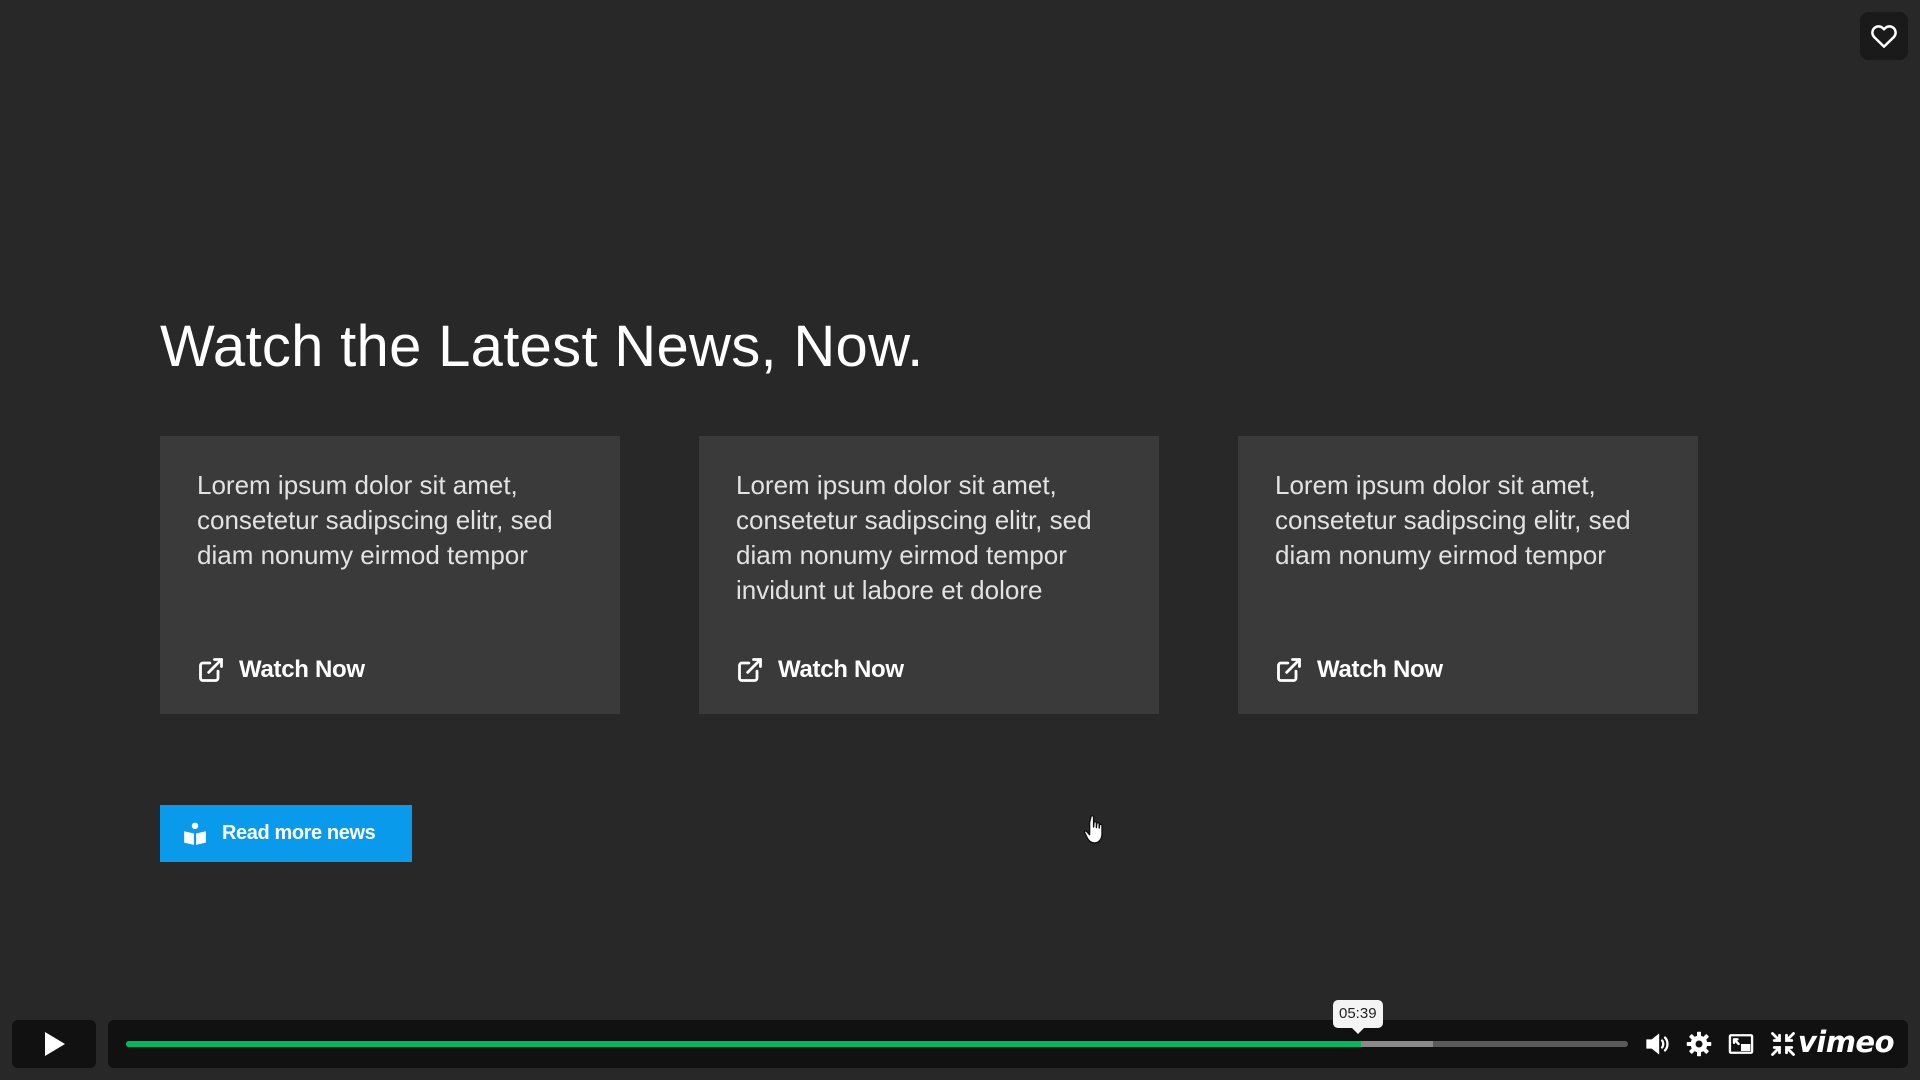  Describe the element at coordinates (743, 1044) in the screenshot. I see `played-range` at that location.